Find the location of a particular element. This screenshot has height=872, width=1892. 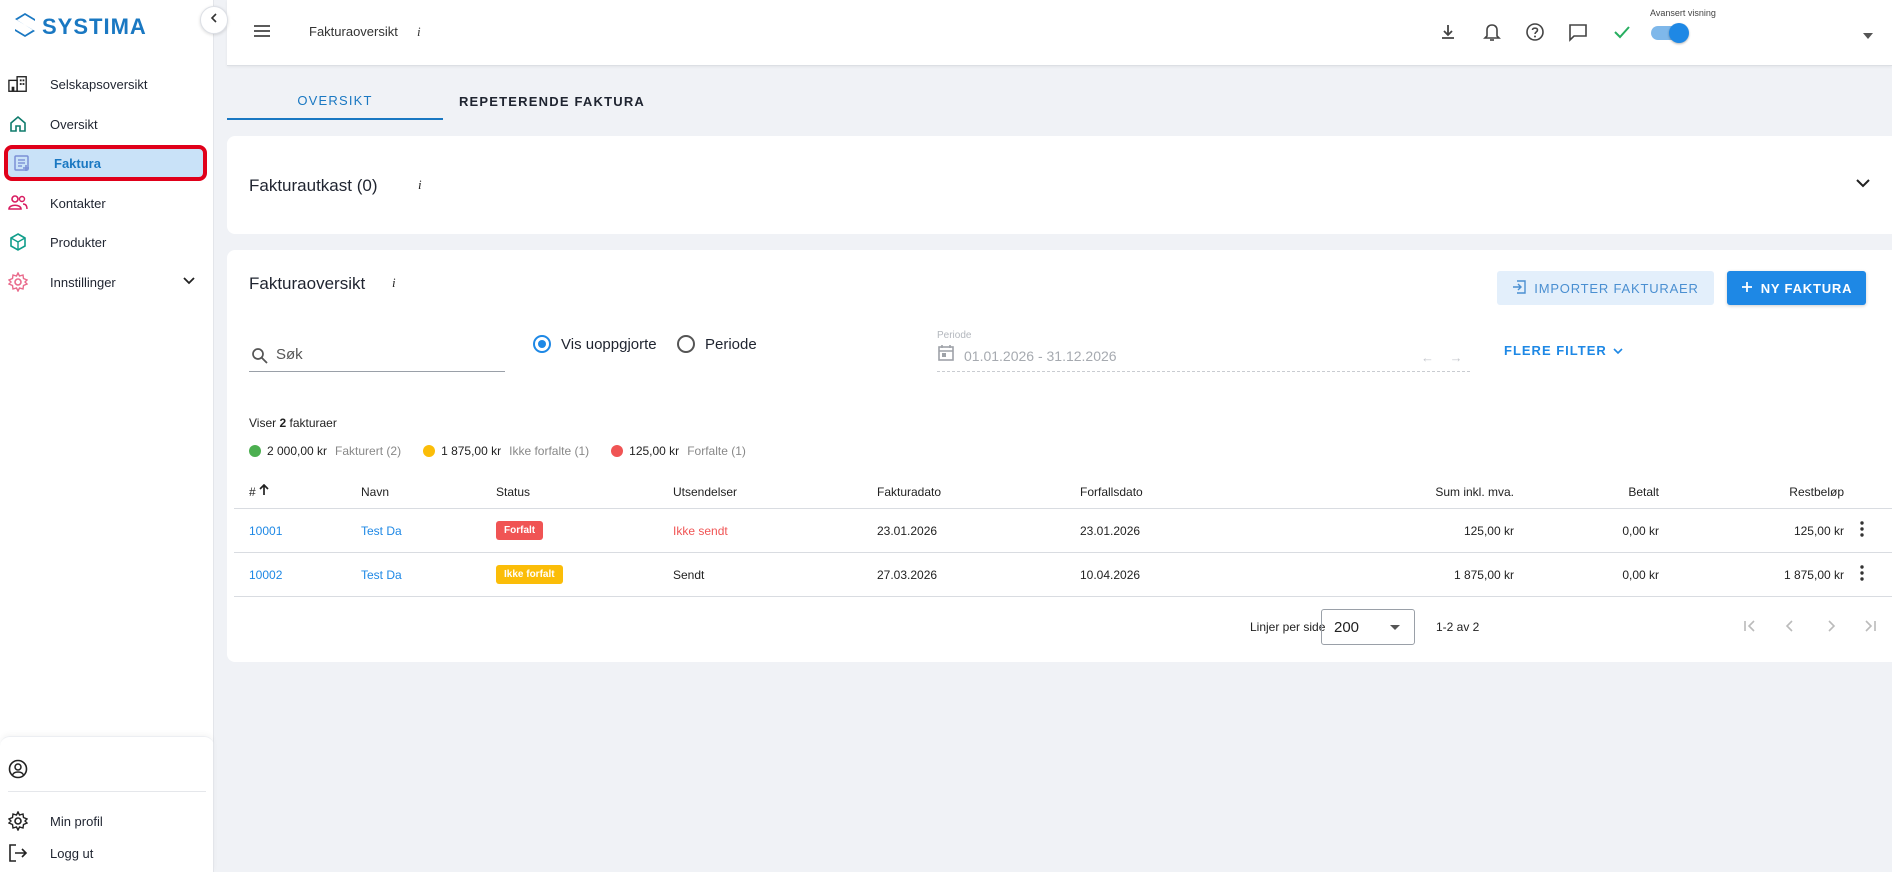

search-icon is located at coordinates (260, 358).